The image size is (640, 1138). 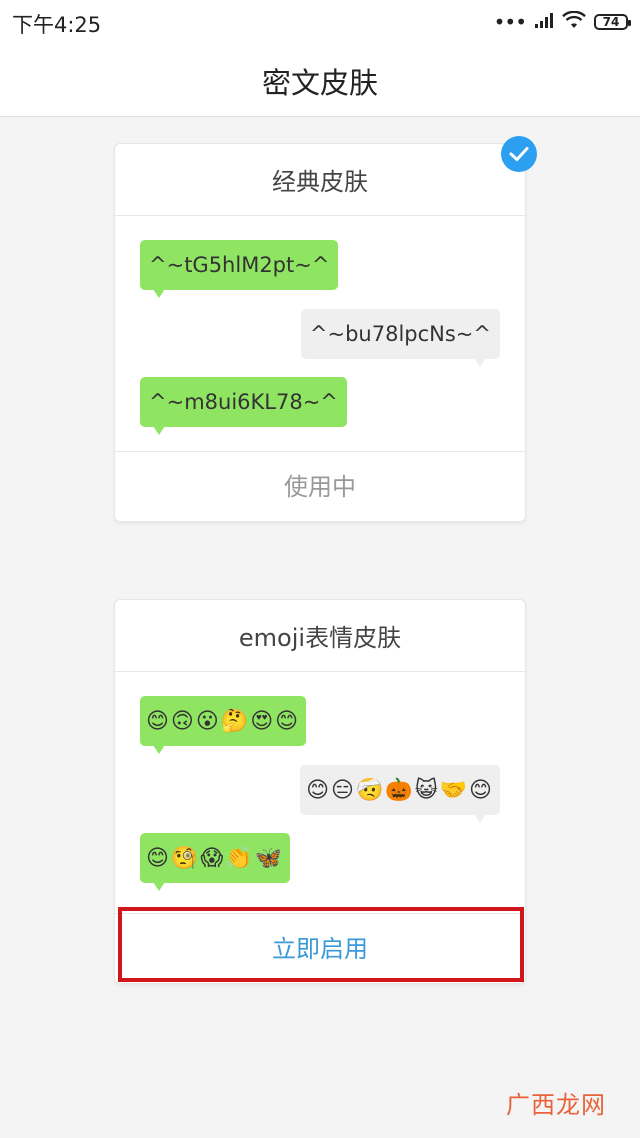 What do you see at coordinates (320, 948) in the screenshot?
I see `enable-now-button: 立即启用` at bounding box center [320, 948].